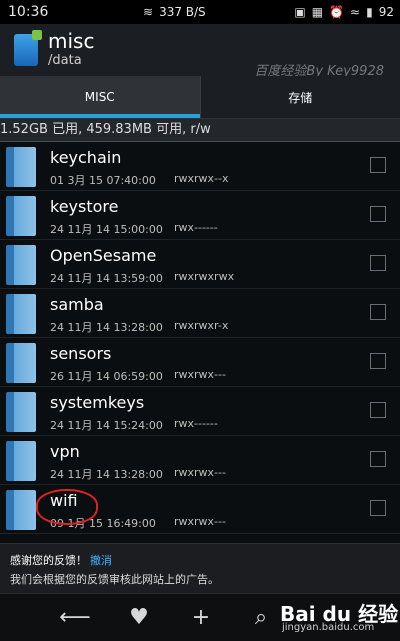 The width and height of the screenshot is (400, 641). I want to click on app-icon, so click(26, 50).